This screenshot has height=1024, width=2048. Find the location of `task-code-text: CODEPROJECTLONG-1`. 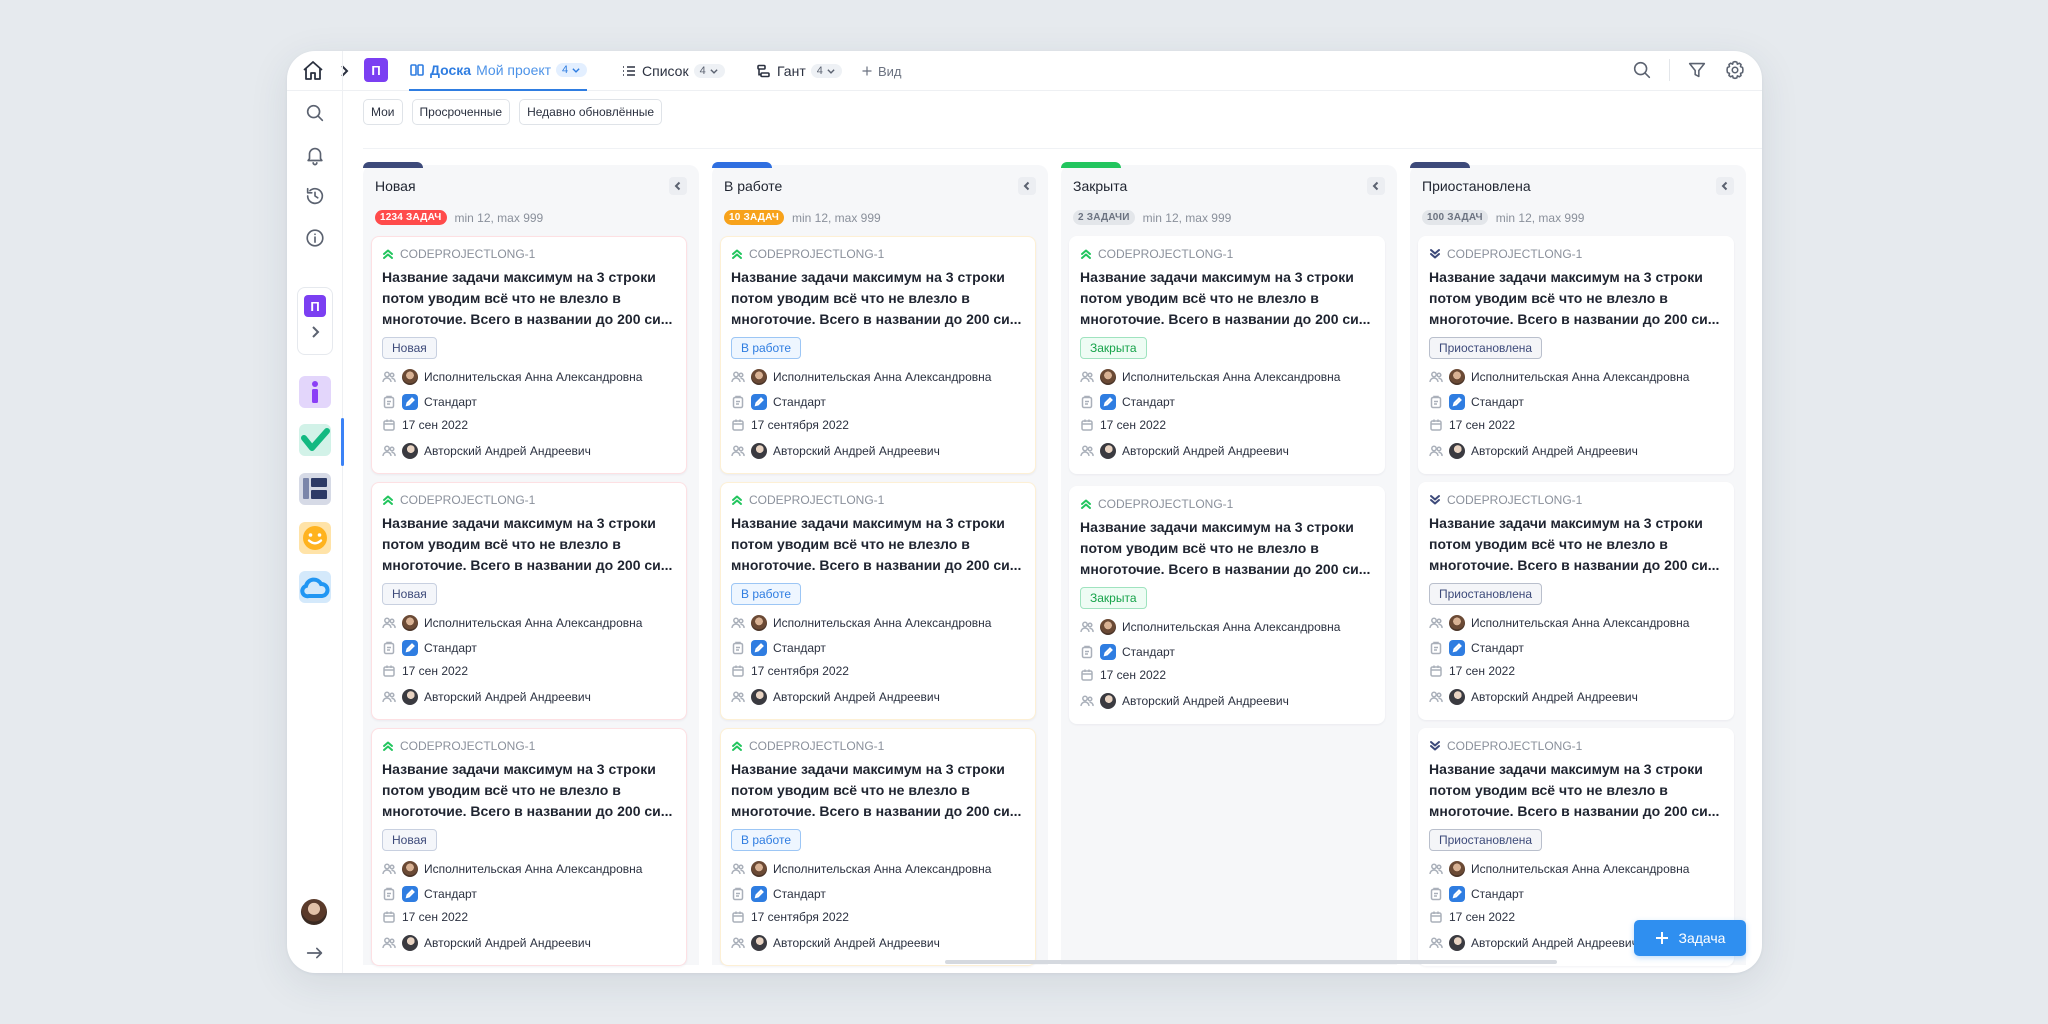

task-code-text: CODEPROJECTLONG-1 is located at coordinates (817, 746).